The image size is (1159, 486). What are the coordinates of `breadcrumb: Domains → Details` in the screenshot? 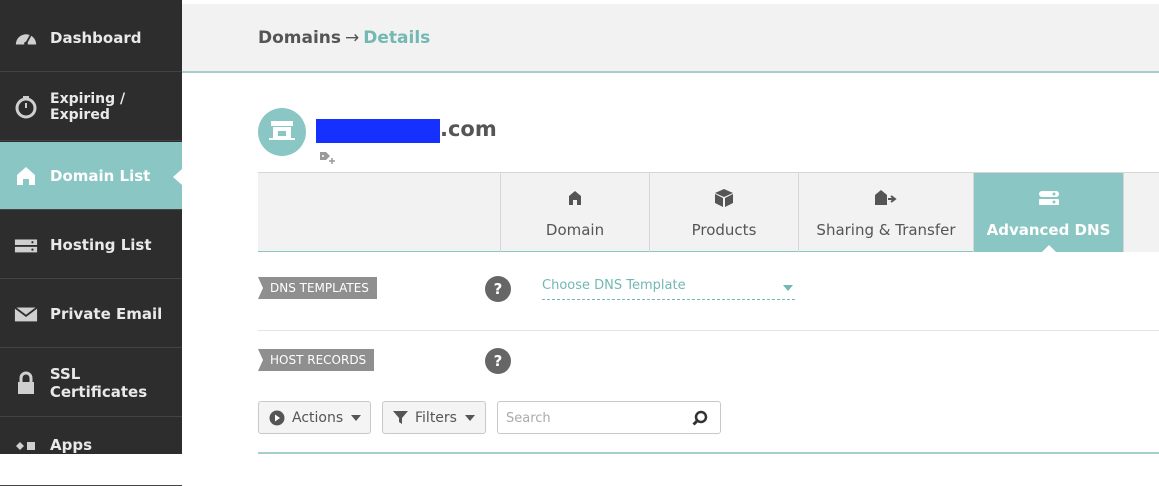 It's located at (344, 38).